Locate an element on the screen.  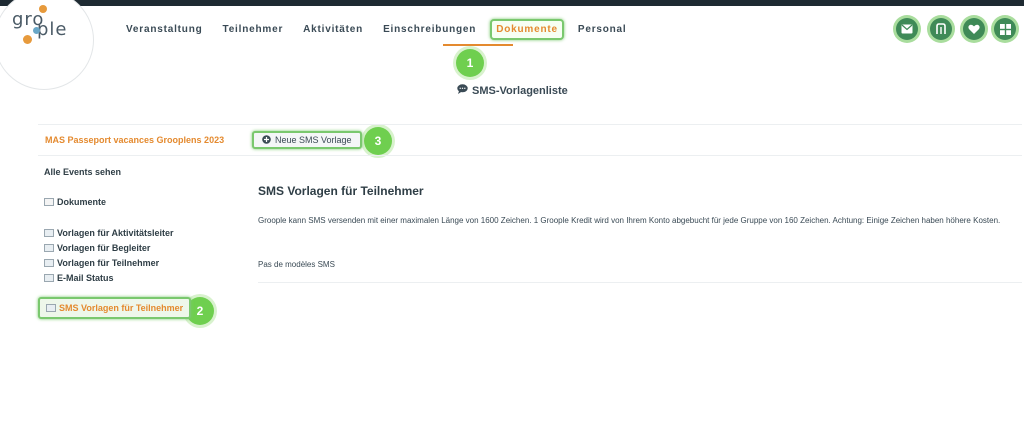
sidebar-item-email-status: E-Mail Status is located at coordinates (79, 278).